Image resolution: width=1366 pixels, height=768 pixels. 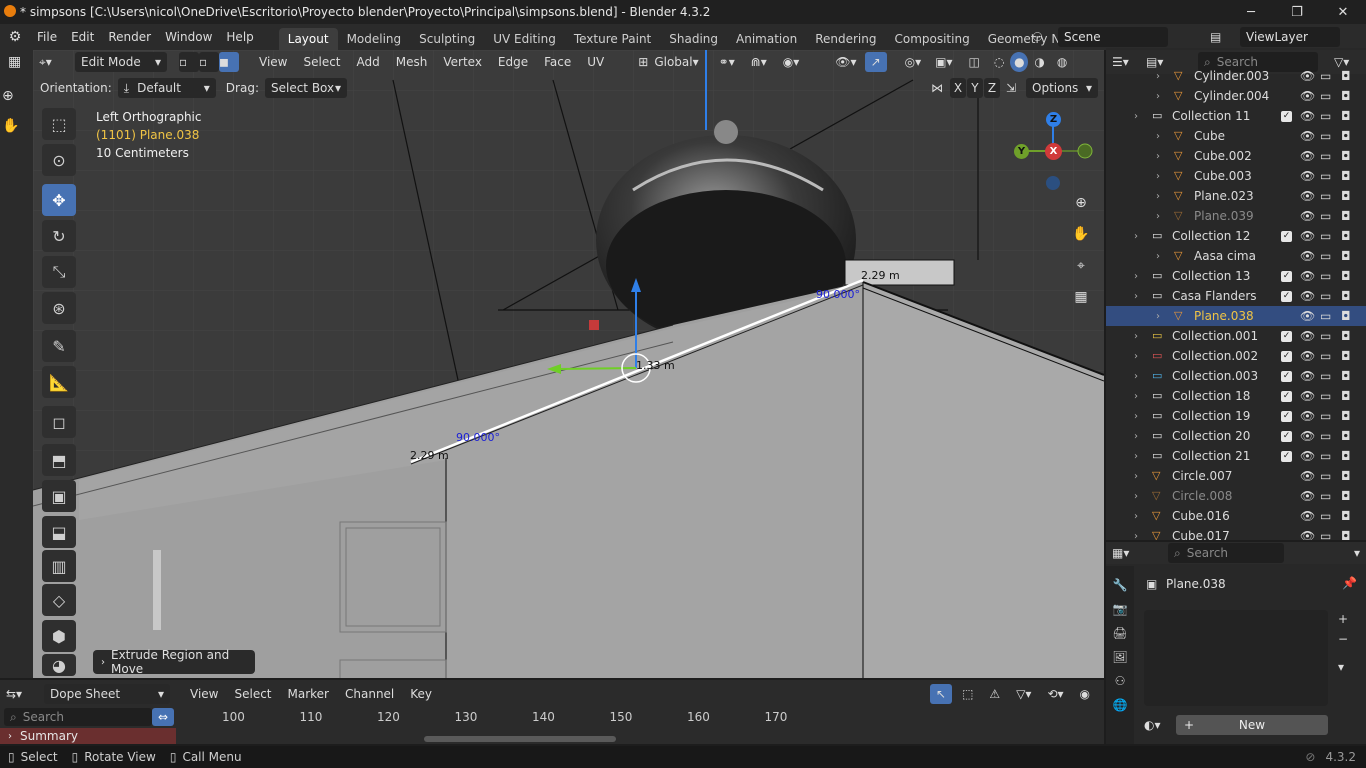 What do you see at coordinates (1236, 456) in the screenshot?
I see `outliner-row: › ▭ Collection 21 ✓ 👁 ▭ ◘` at bounding box center [1236, 456].